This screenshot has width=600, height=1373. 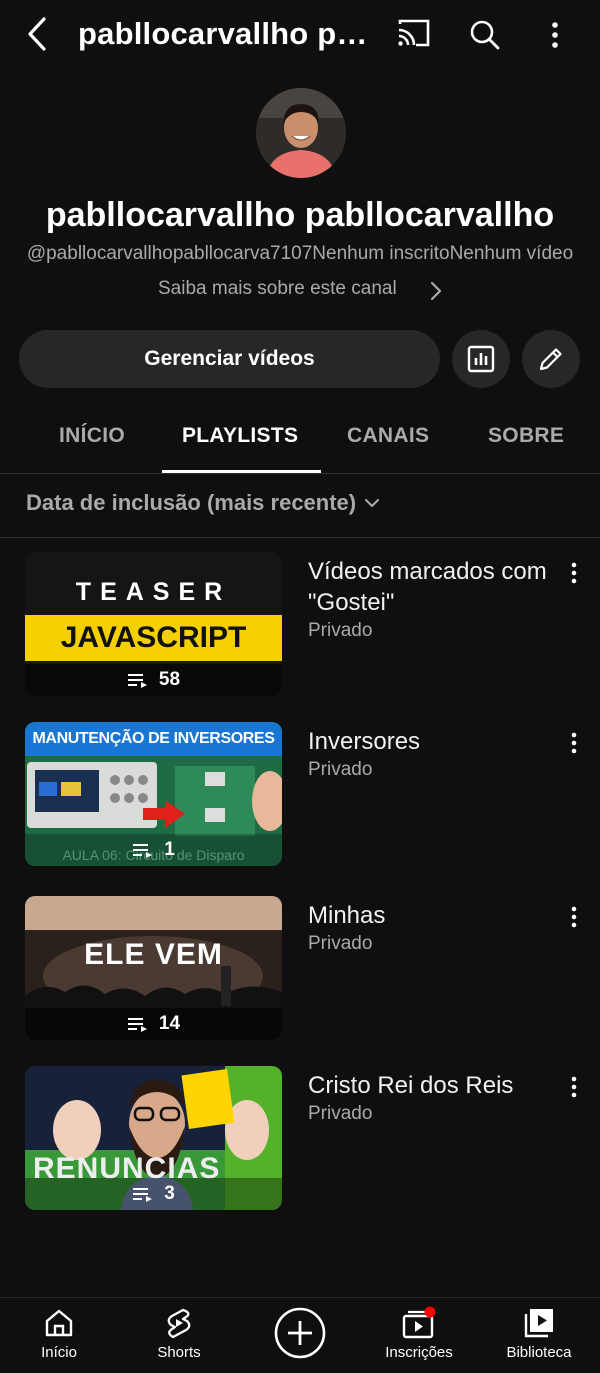 What do you see at coordinates (153, 1024) in the screenshot?
I see `video-count-overlay: 14` at bounding box center [153, 1024].